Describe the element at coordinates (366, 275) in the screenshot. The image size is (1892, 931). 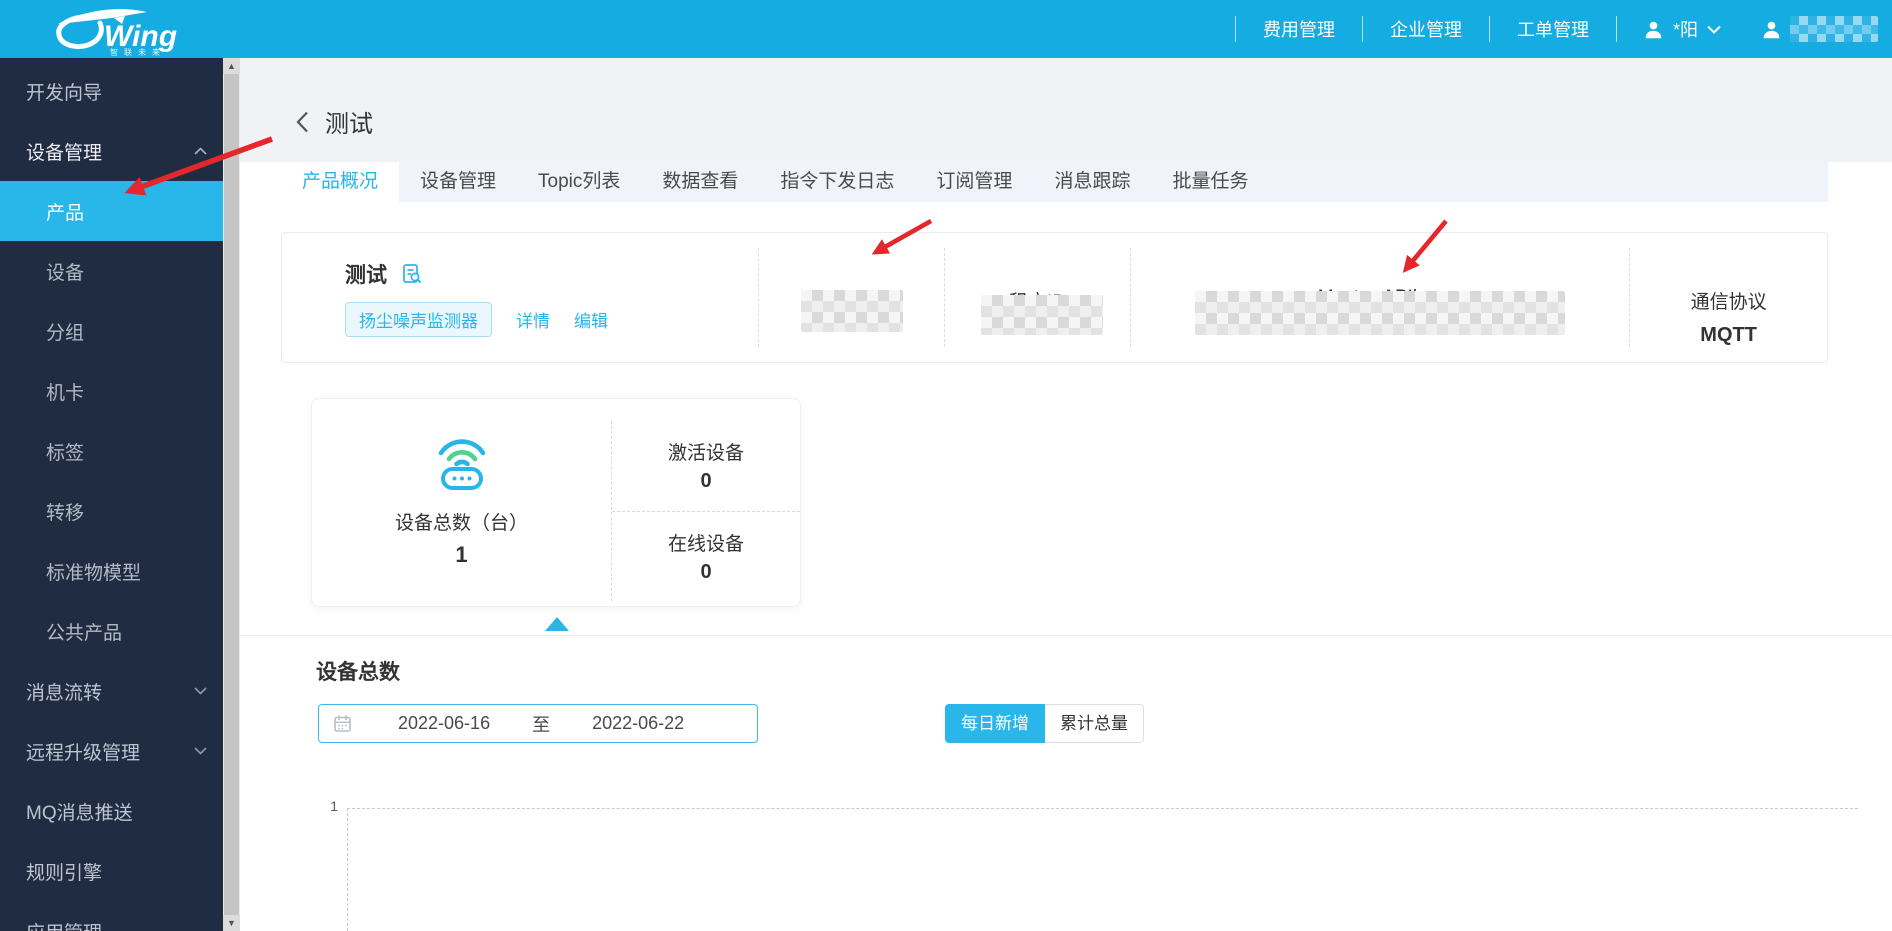
I see `product-name: 测试` at that location.